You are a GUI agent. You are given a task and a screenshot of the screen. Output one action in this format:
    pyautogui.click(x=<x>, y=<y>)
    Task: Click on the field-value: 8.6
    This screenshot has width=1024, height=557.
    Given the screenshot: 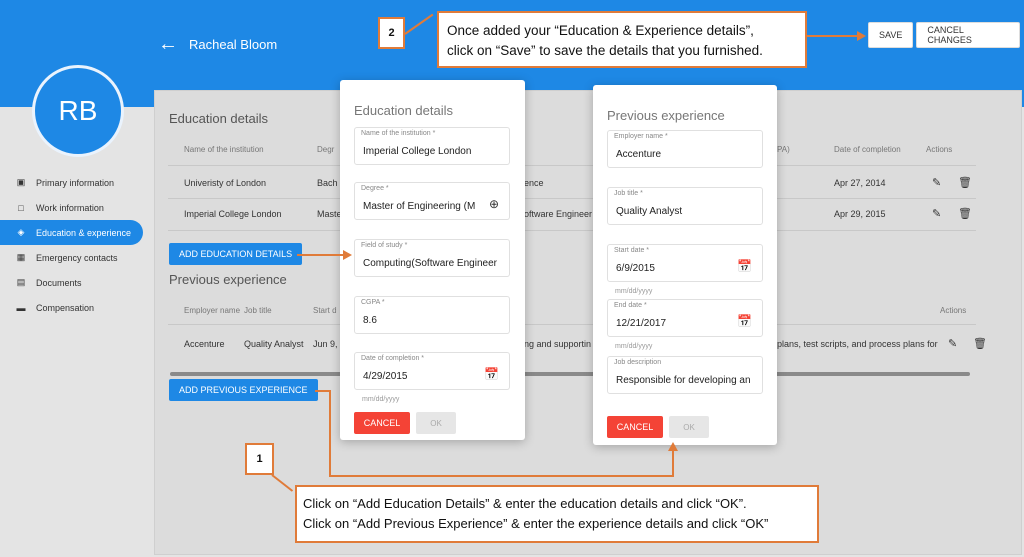 What is the action you would take?
    pyautogui.click(x=370, y=320)
    